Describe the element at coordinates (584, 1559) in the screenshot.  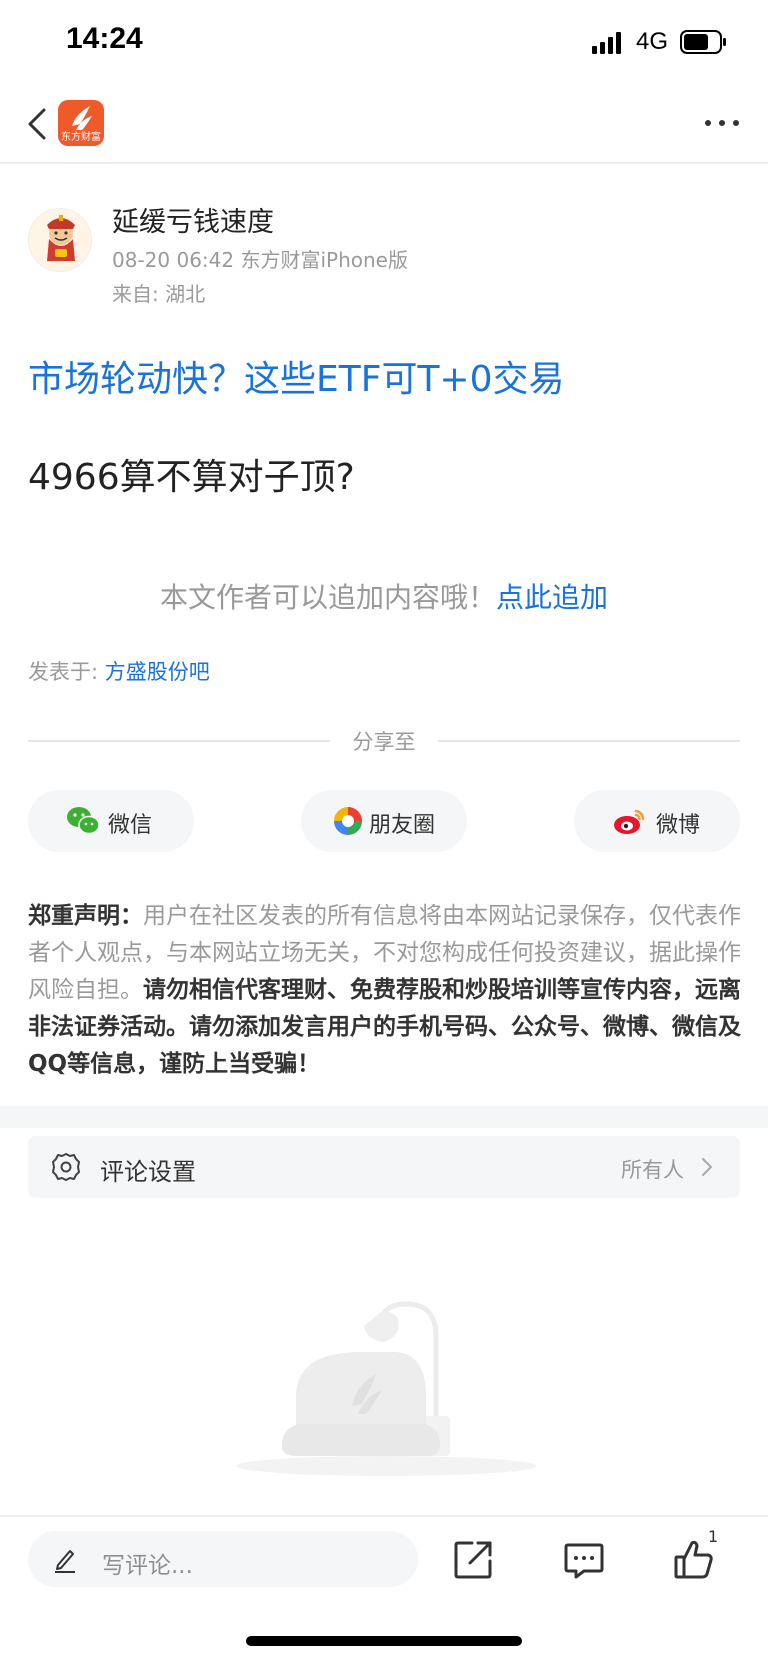
I see `comment-icon` at that location.